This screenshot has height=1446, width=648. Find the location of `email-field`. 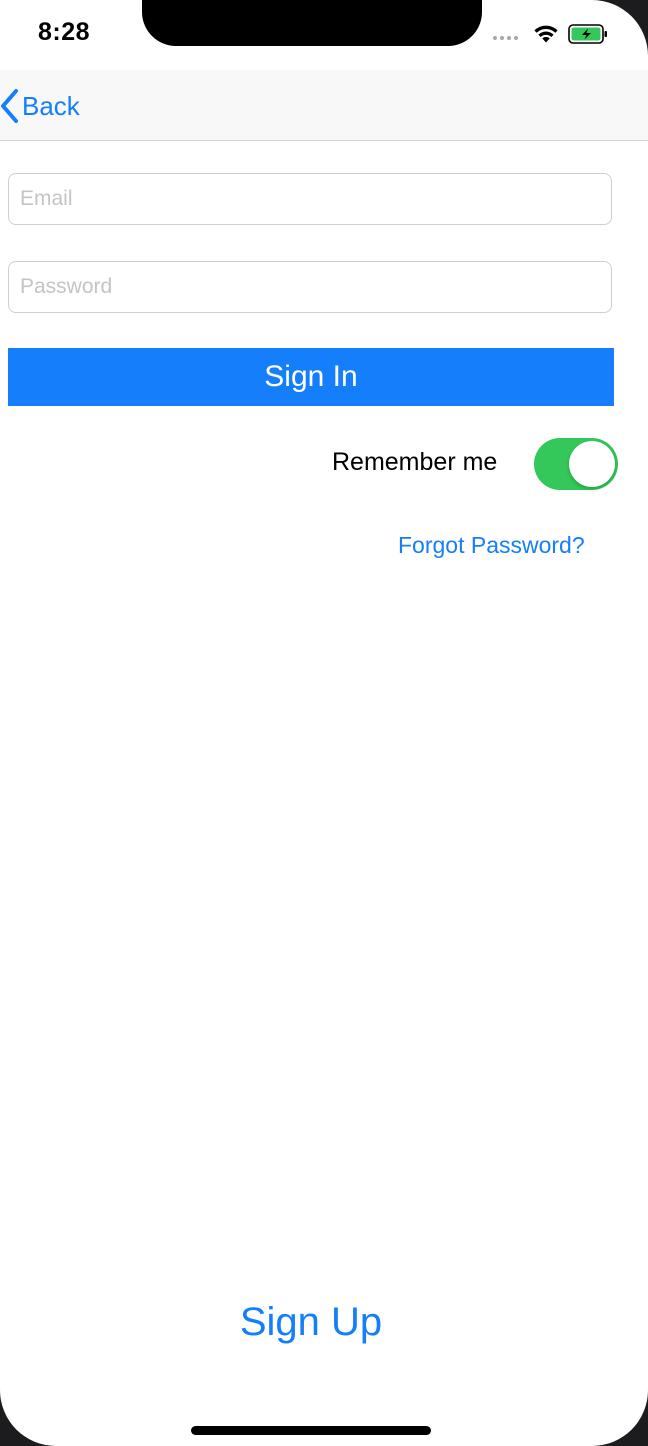

email-field is located at coordinates (310, 199).